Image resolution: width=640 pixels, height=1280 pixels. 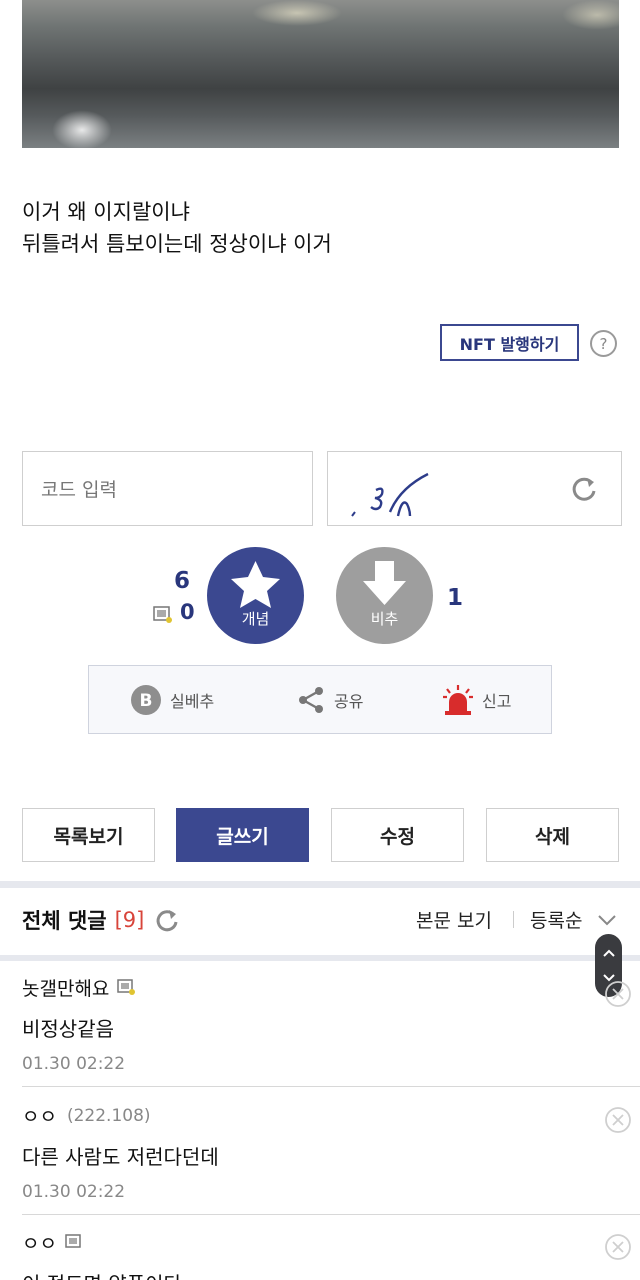 What do you see at coordinates (64, 921) in the screenshot?
I see `comments-title: 전체 댓글` at bounding box center [64, 921].